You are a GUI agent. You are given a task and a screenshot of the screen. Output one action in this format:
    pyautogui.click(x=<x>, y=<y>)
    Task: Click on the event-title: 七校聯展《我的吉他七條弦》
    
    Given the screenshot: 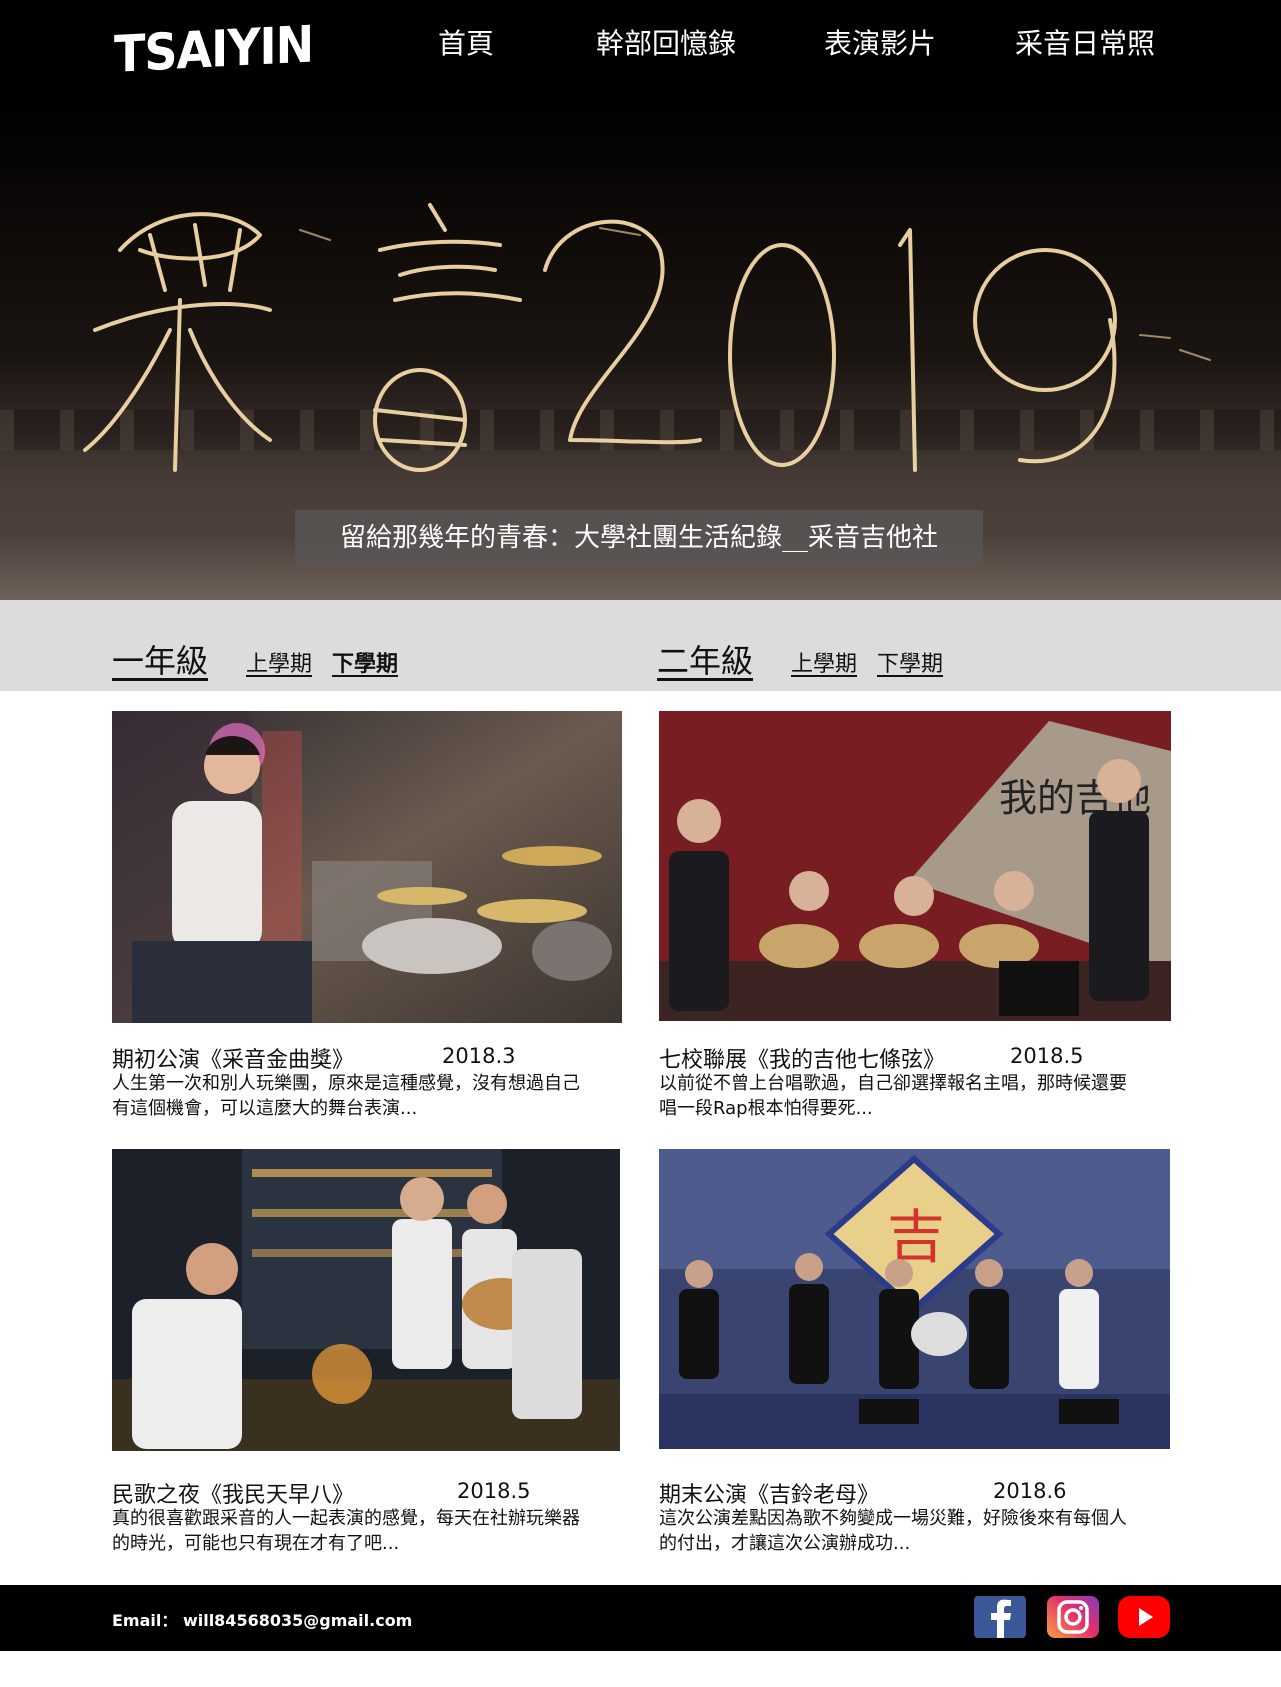 What is the action you would take?
    pyautogui.click(x=802, y=1060)
    